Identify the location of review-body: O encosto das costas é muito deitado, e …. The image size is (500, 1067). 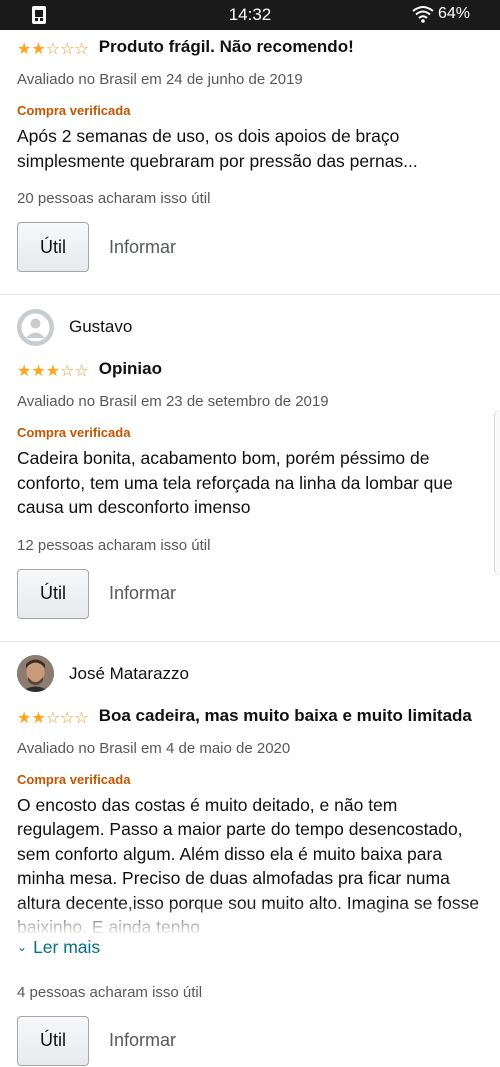
(248, 865).